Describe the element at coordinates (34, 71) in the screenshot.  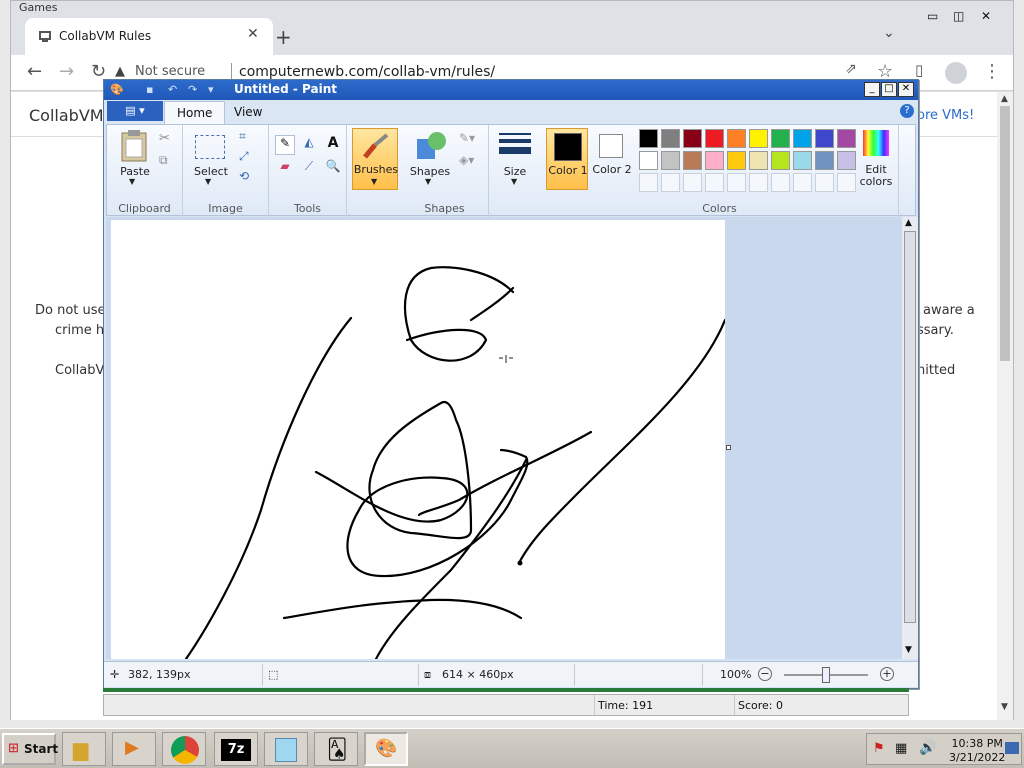
I see `back-icon: ←` at that location.